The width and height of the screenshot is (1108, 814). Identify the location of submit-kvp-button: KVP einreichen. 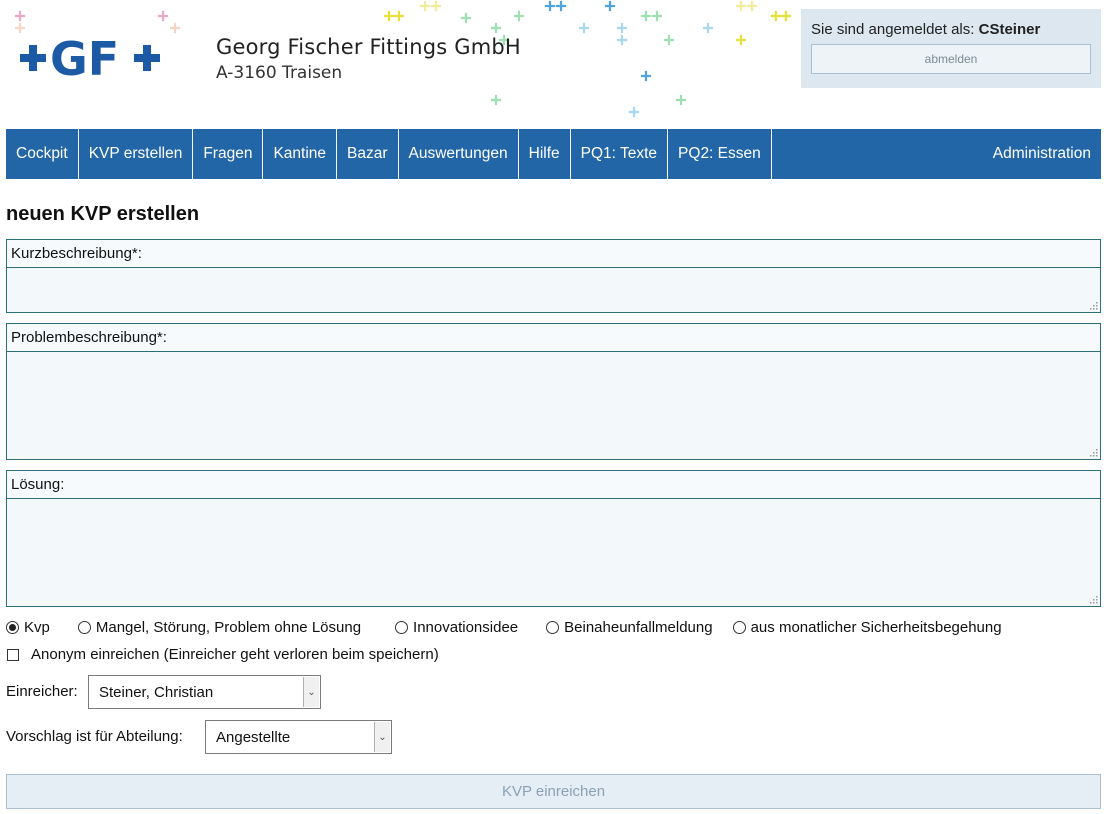
(553, 791).